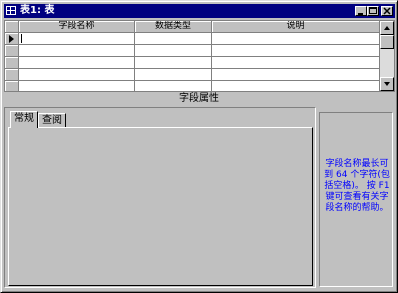 The image size is (398, 293). Describe the element at coordinates (296, 27) in the screenshot. I see `column-header-description: 说明` at that location.